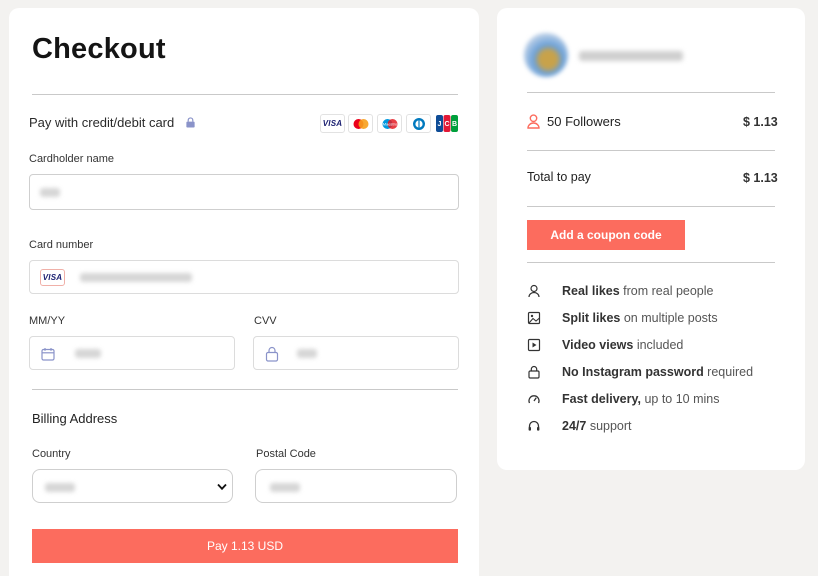 The height and width of the screenshot is (576, 818). What do you see at coordinates (285, 487) in the screenshot?
I see `postal-code-value-redacted` at bounding box center [285, 487].